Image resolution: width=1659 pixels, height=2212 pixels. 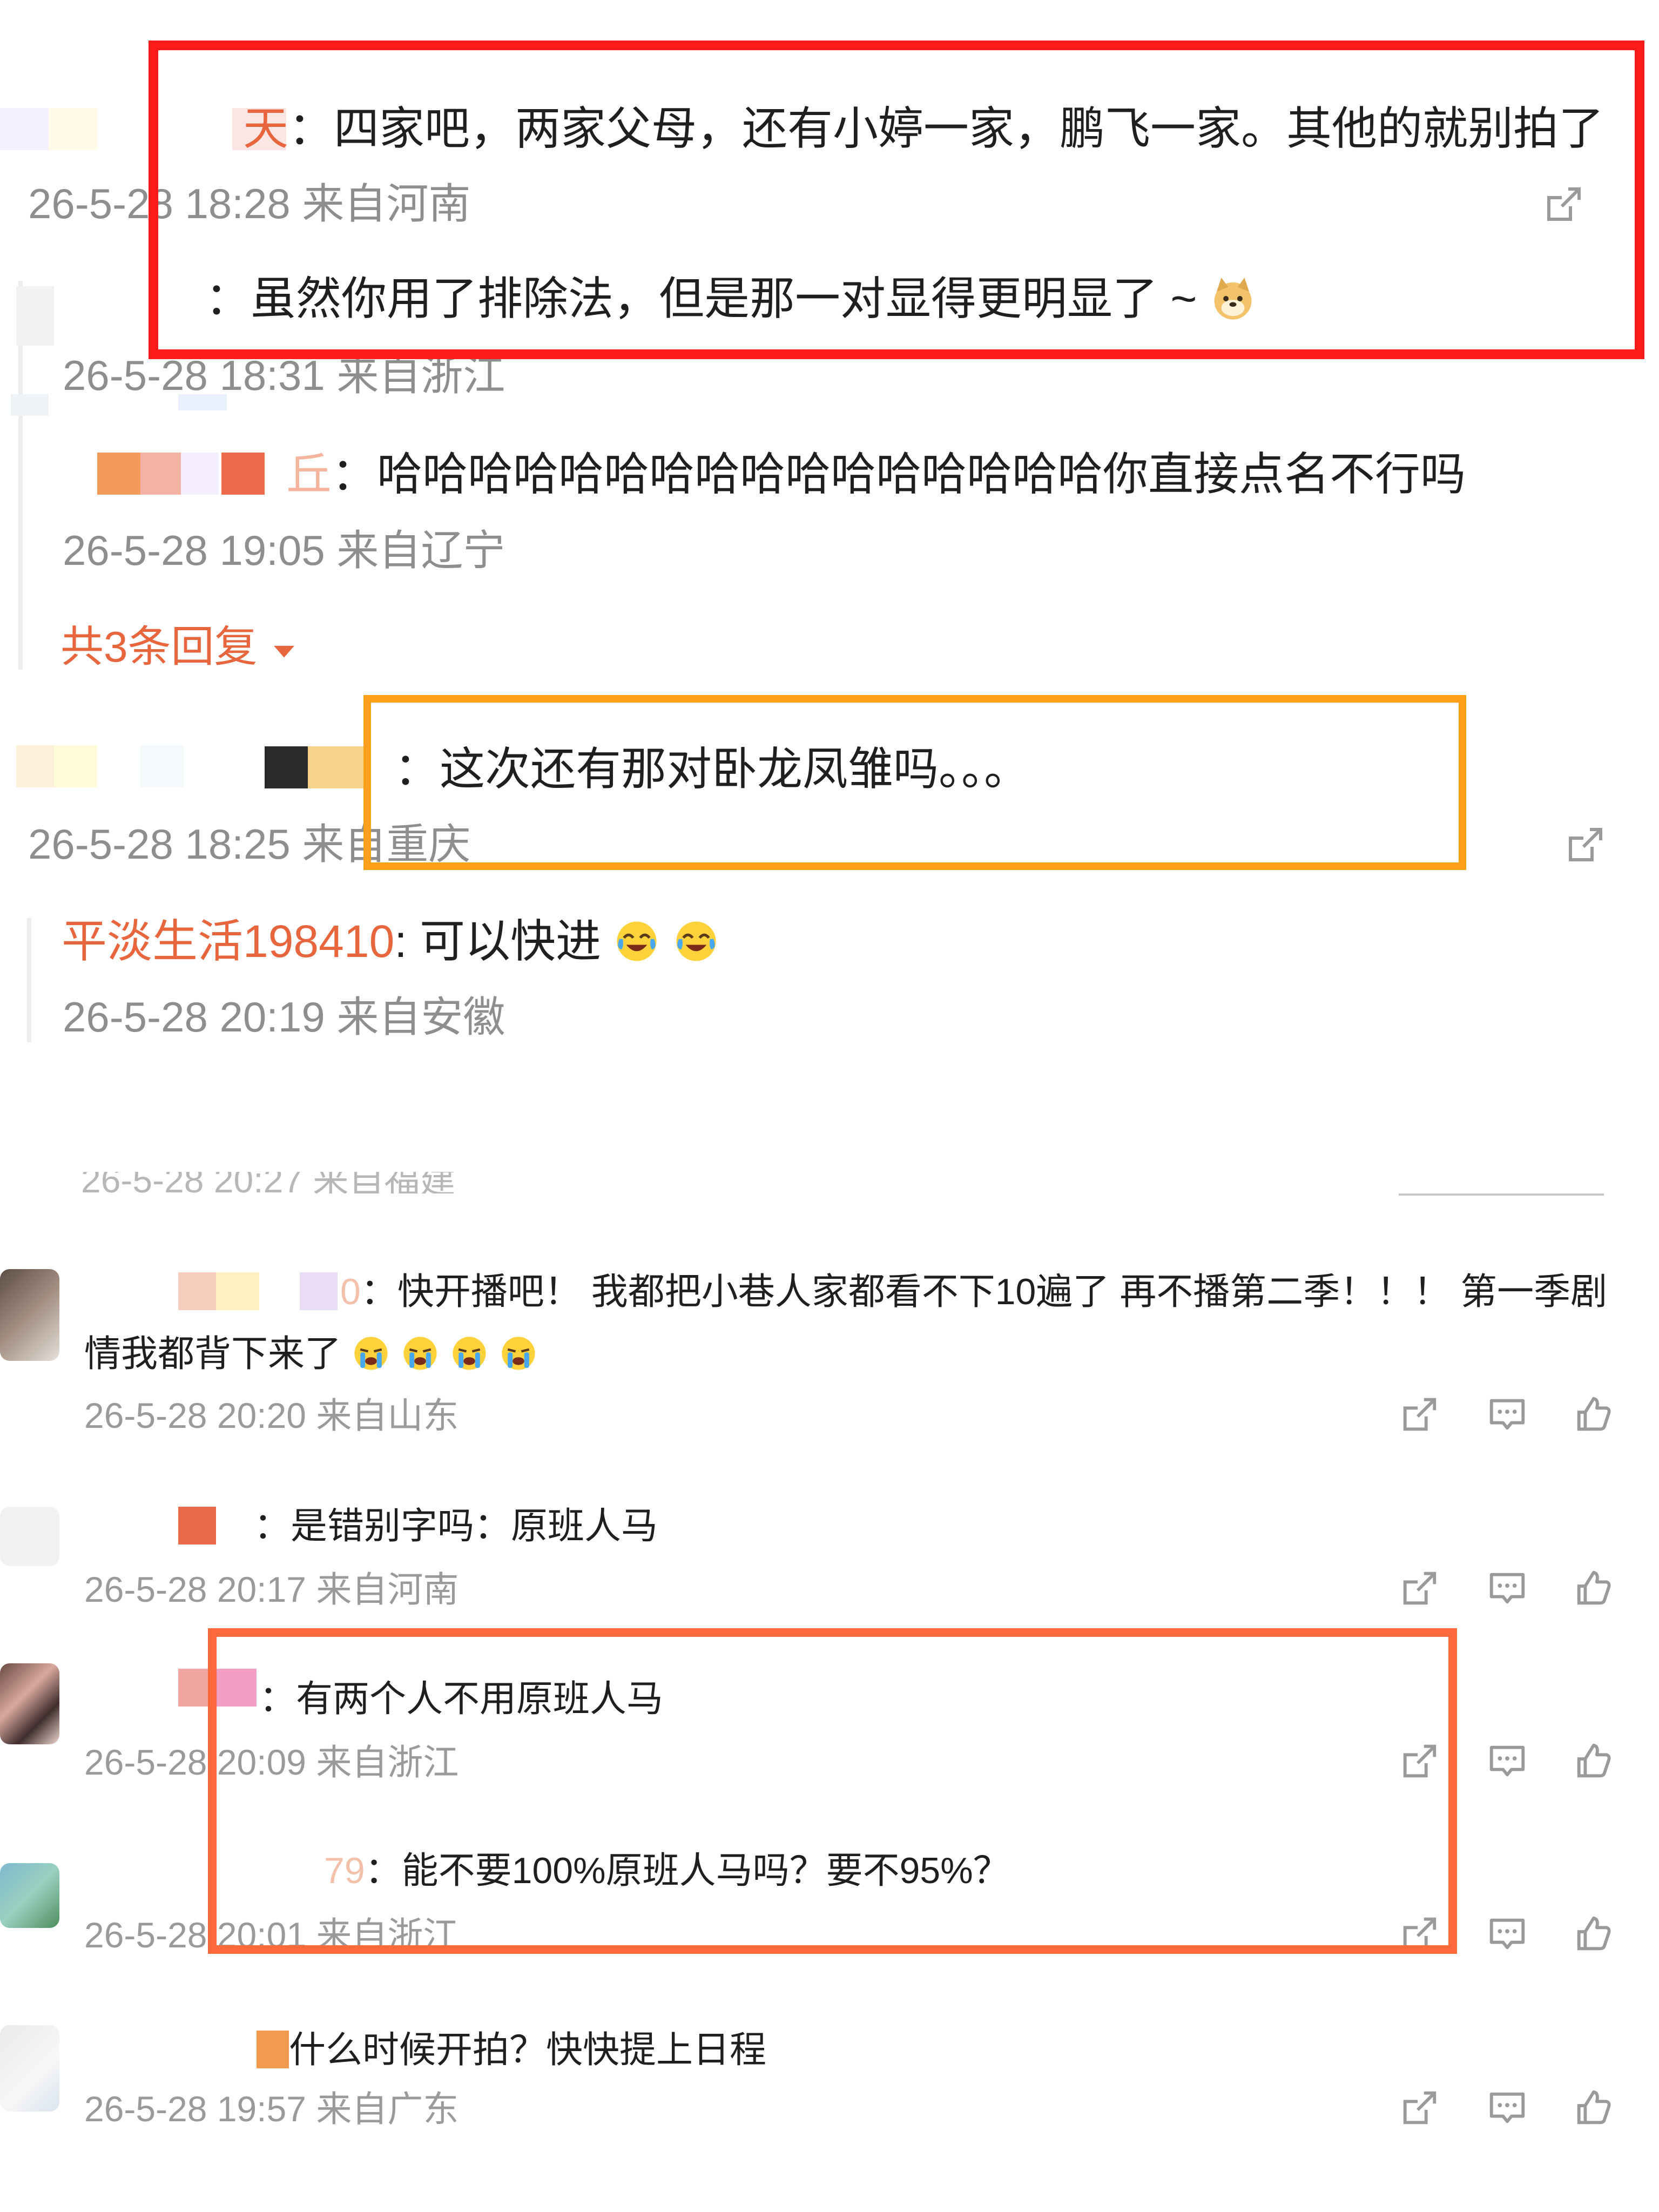 I want to click on comment-text: 什么时候开拍？快快提上日程, so click(x=528, y=2050).